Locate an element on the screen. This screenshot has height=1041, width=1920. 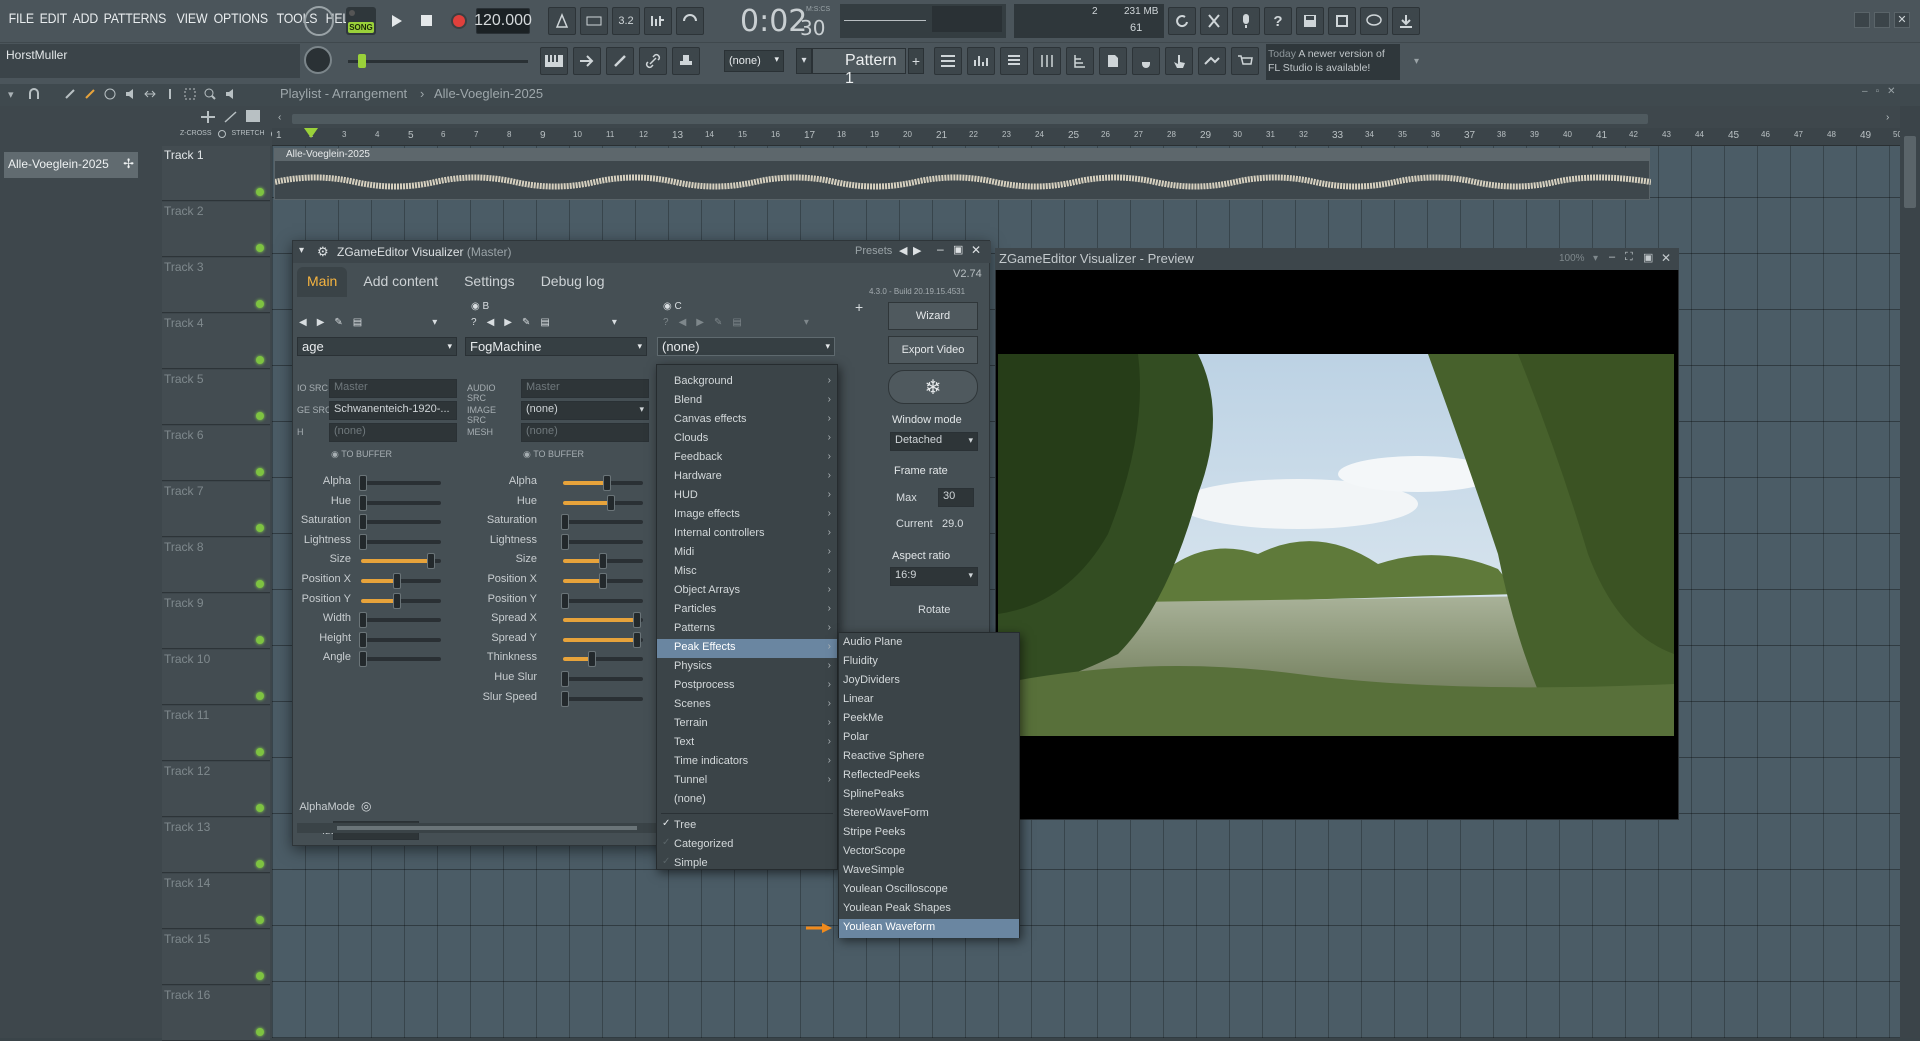
submenu-item-joydividers: JoyDividers is located at coordinates (929, 681).